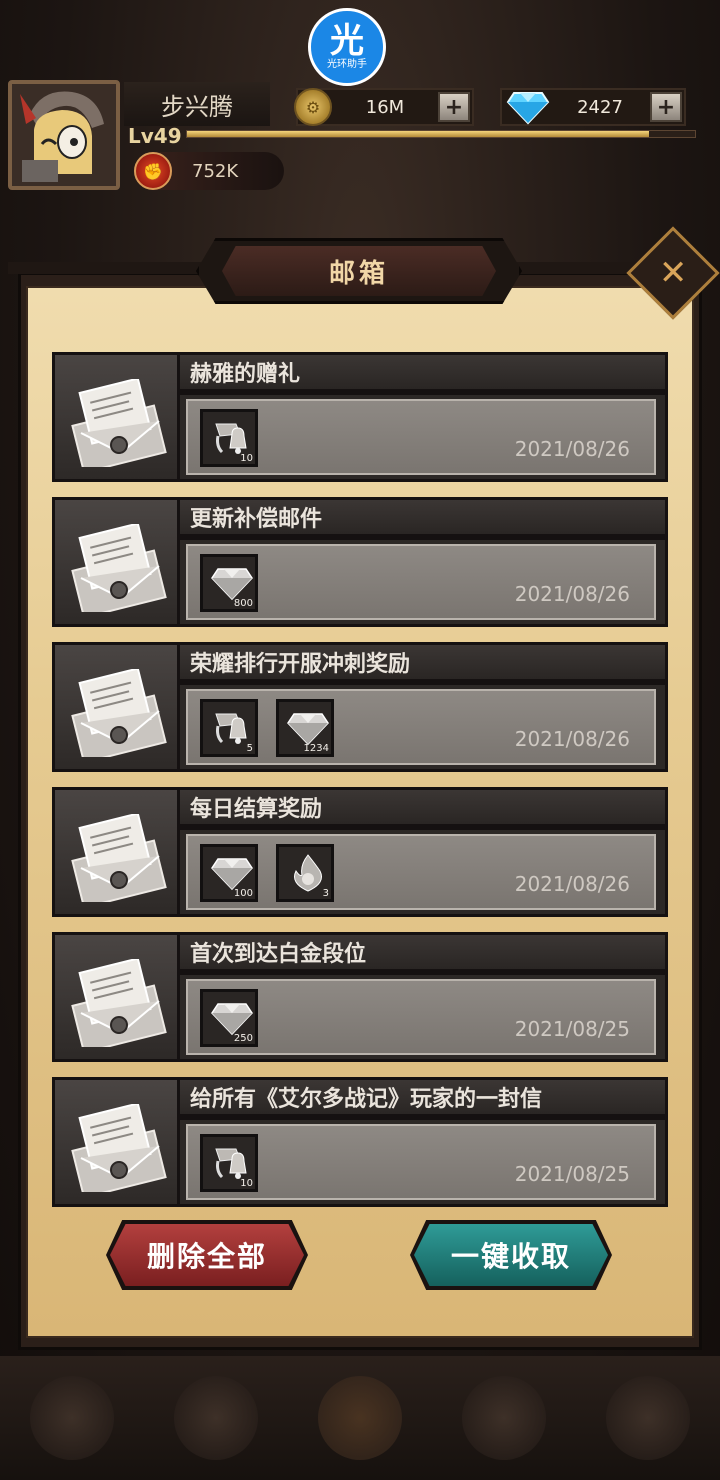 The image size is (720, 1480). I want to click on mail-body: 5 1234 2021/08/26, so click(424, 727).